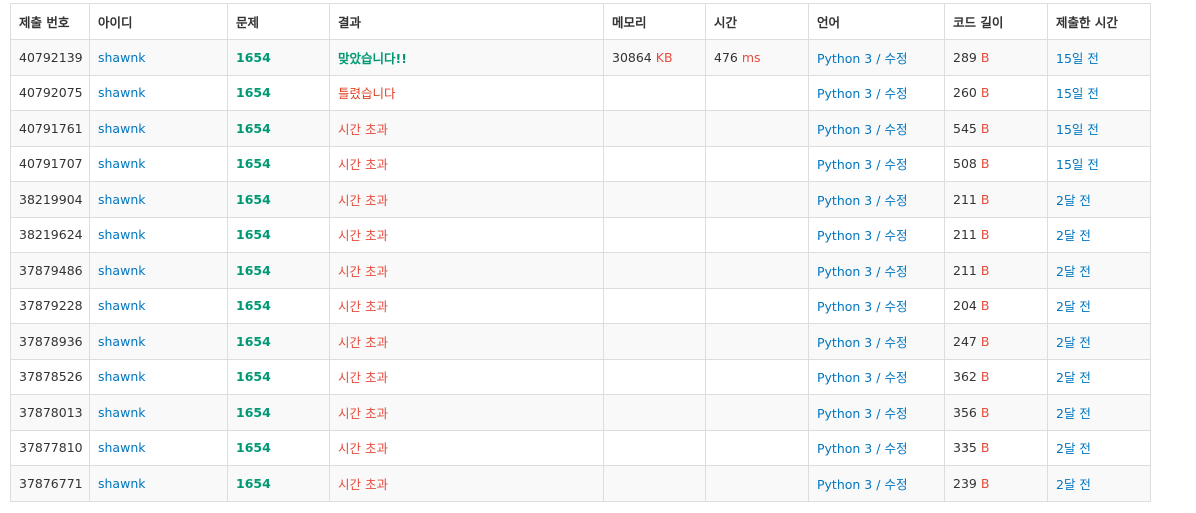  I want to click on code-length-value: 211, so click(965, 270).